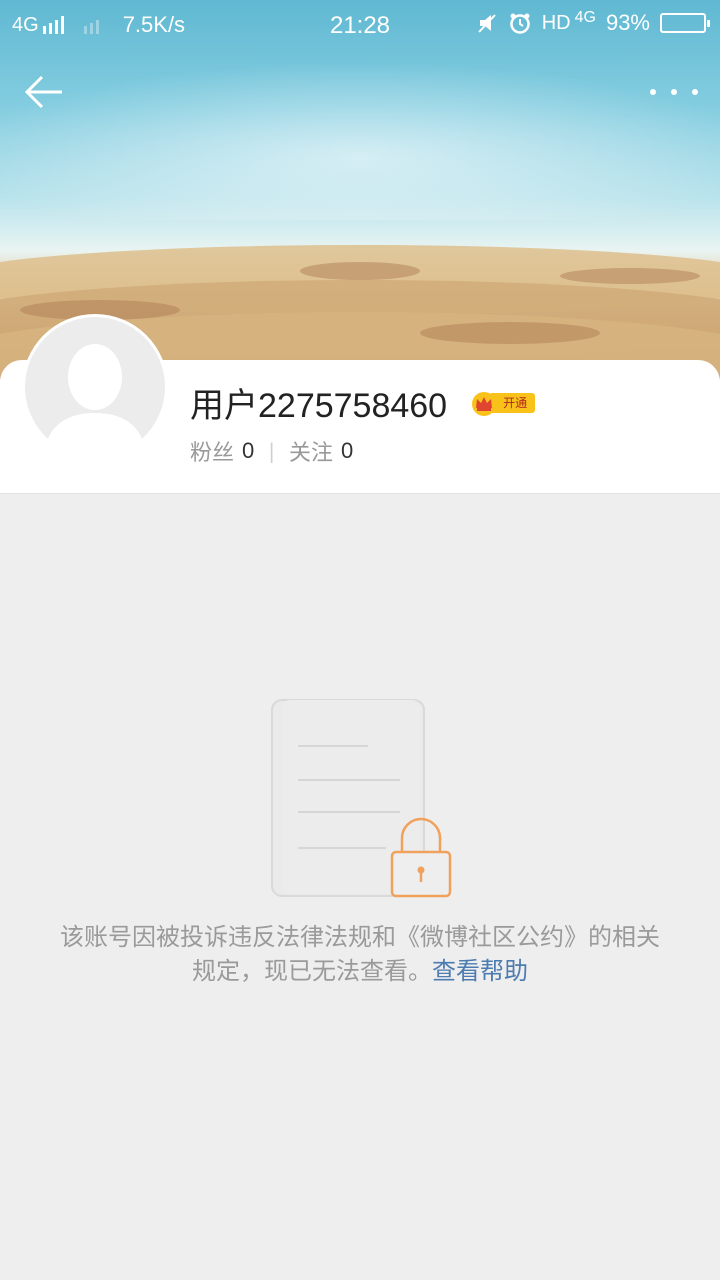 Image resolution: width=720 pixels, height=1280 pixels. I want to click on notice-text: 该账号因被投诉违反法律法规和《微博社区公约》的相关规定，现已无法查看。, so click(360, 954).